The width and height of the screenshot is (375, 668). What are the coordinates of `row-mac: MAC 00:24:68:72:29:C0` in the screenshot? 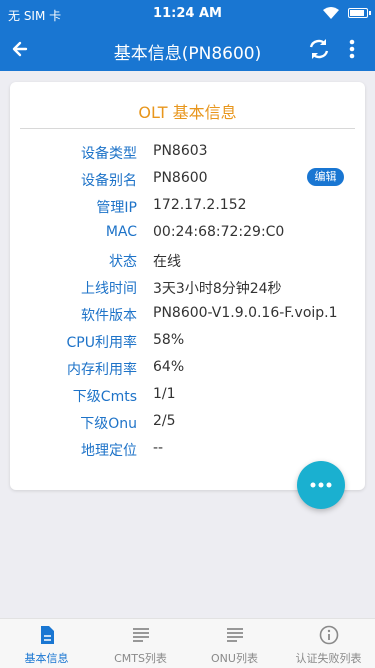 It's located at (187, 233).